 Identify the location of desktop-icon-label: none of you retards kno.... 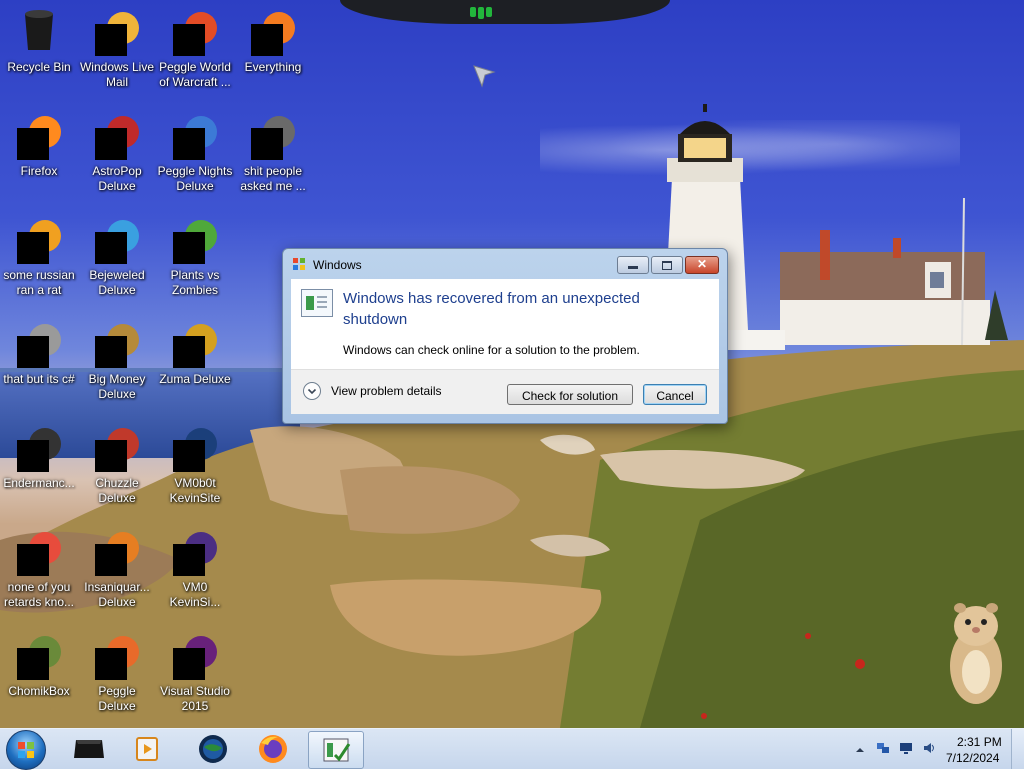
(39, 594).